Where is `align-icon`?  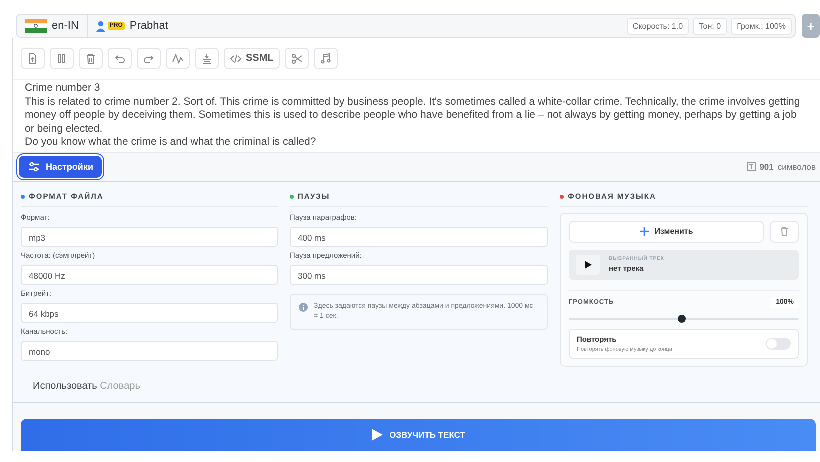
align-icon is located at coordinates (207, 58).